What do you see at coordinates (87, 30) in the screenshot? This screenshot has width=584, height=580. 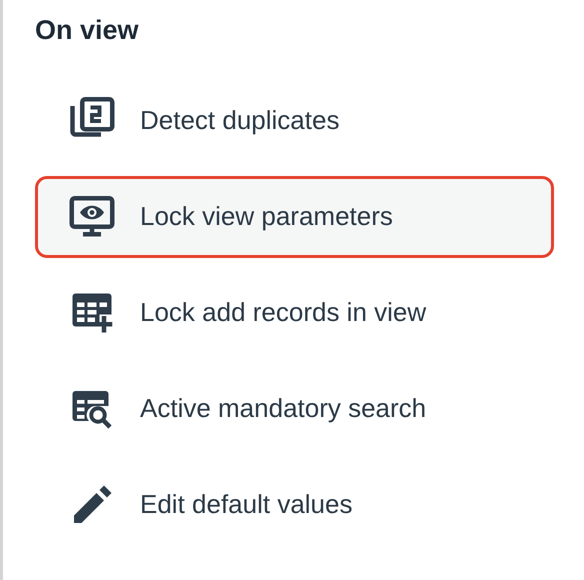 I see `section-title: On view` at bounding box center [87, 30].